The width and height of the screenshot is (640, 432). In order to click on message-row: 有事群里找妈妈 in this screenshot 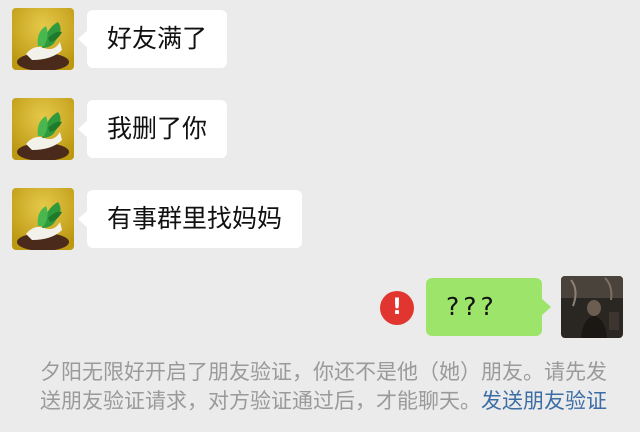, I will do `click(320, 219)`.